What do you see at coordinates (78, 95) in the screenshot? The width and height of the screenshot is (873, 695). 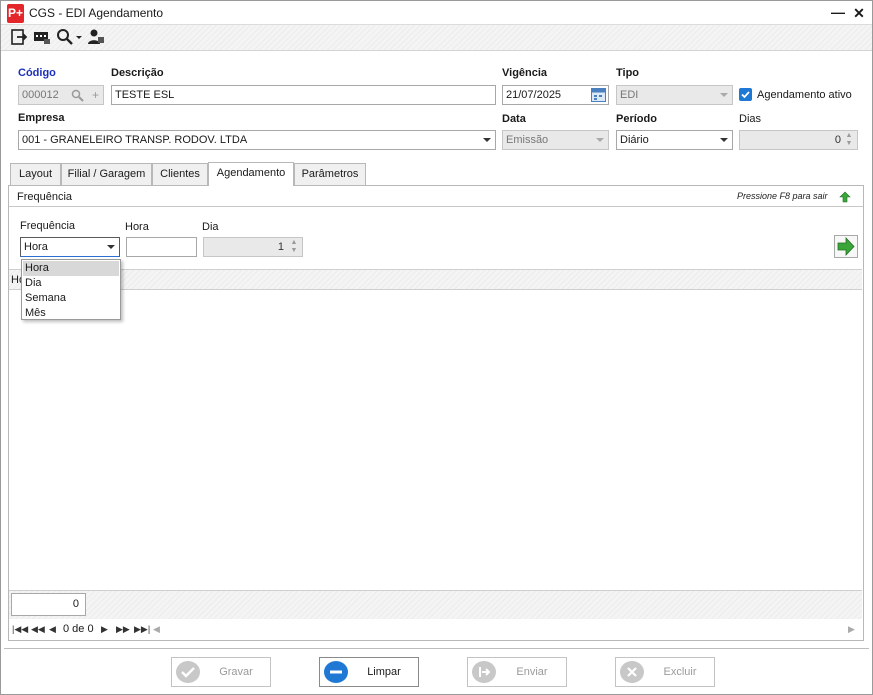 I see `lookup-icon` at bounding box center [78, 95].